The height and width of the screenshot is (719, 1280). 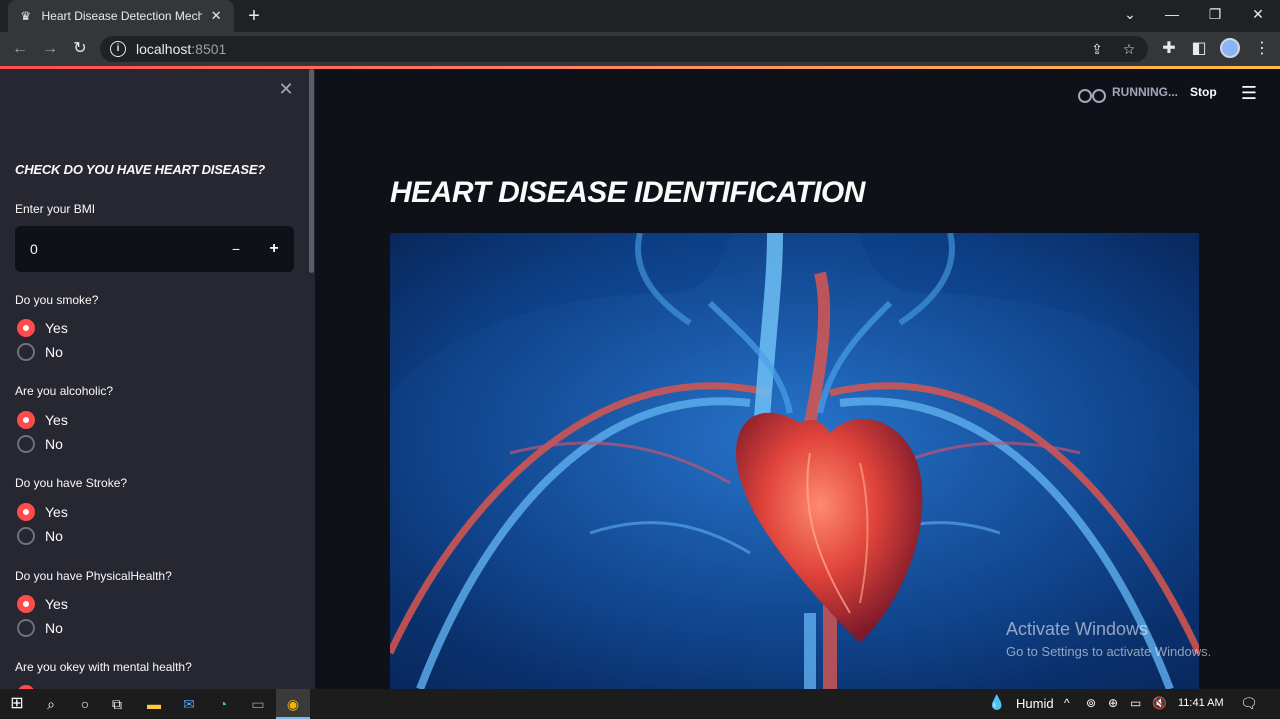 What do you see at coordinates (1230, 48) in the screenshot?
I see `profile-avatar` at bounding box center [1230, 48].